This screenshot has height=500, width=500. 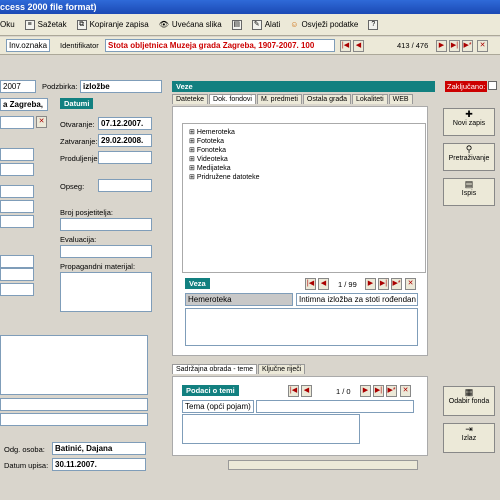 I want to click on veza-prev-button: ◀, so click(x=323, y=284).